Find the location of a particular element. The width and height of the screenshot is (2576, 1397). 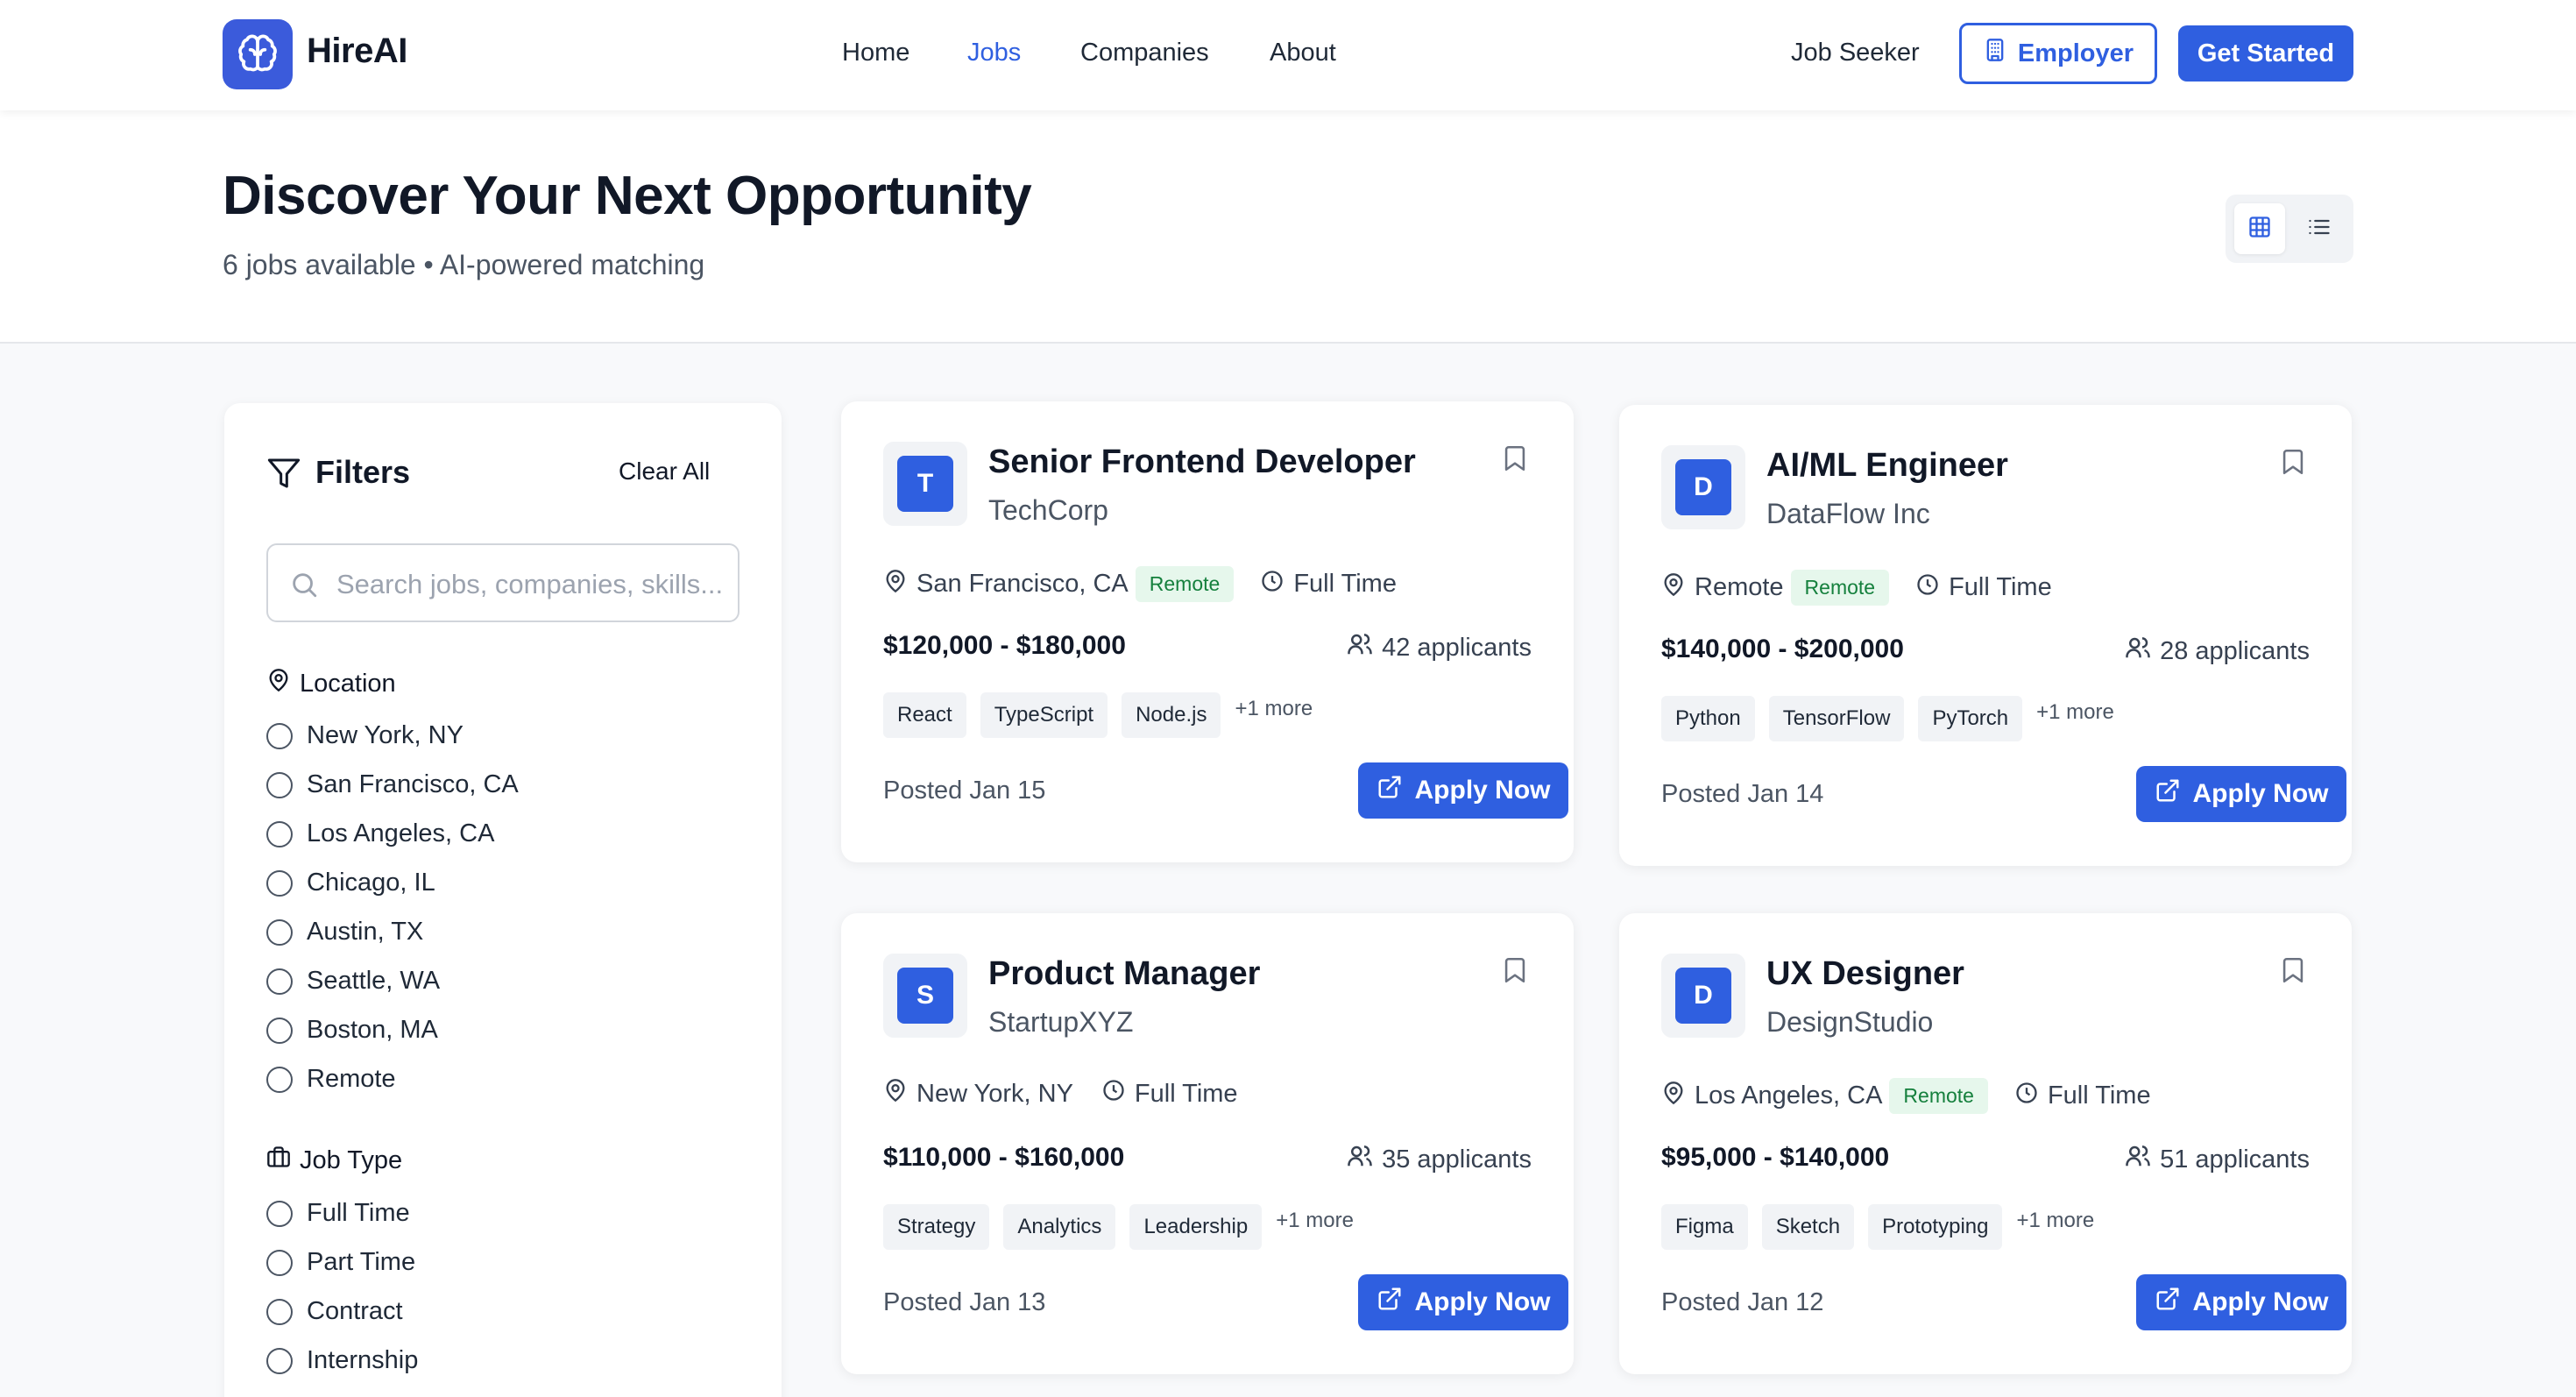

option-label: Chicago, IL is located at coordinates (371, 883).